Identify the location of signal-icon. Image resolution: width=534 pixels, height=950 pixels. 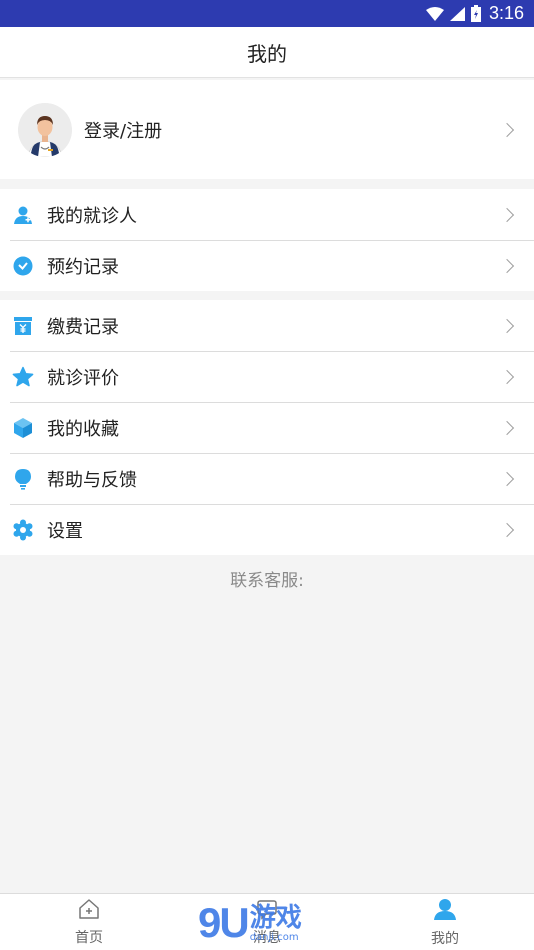
(457, 13).